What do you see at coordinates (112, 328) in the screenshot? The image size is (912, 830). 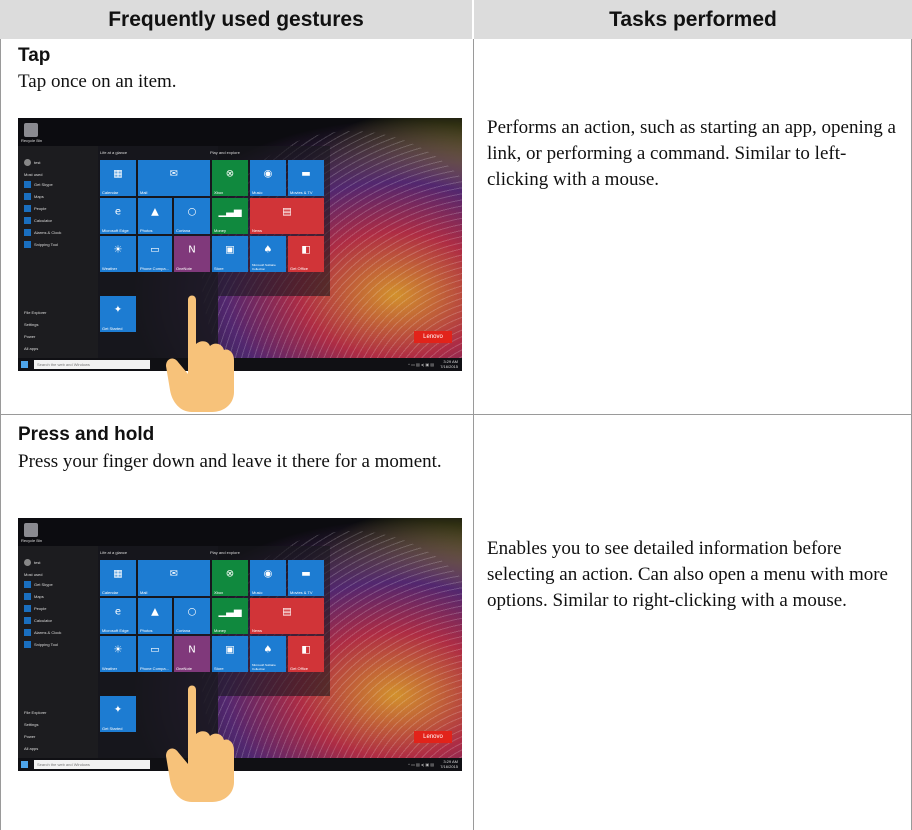 I see `tile-label: Get Started` at bounding box center [112, 328].